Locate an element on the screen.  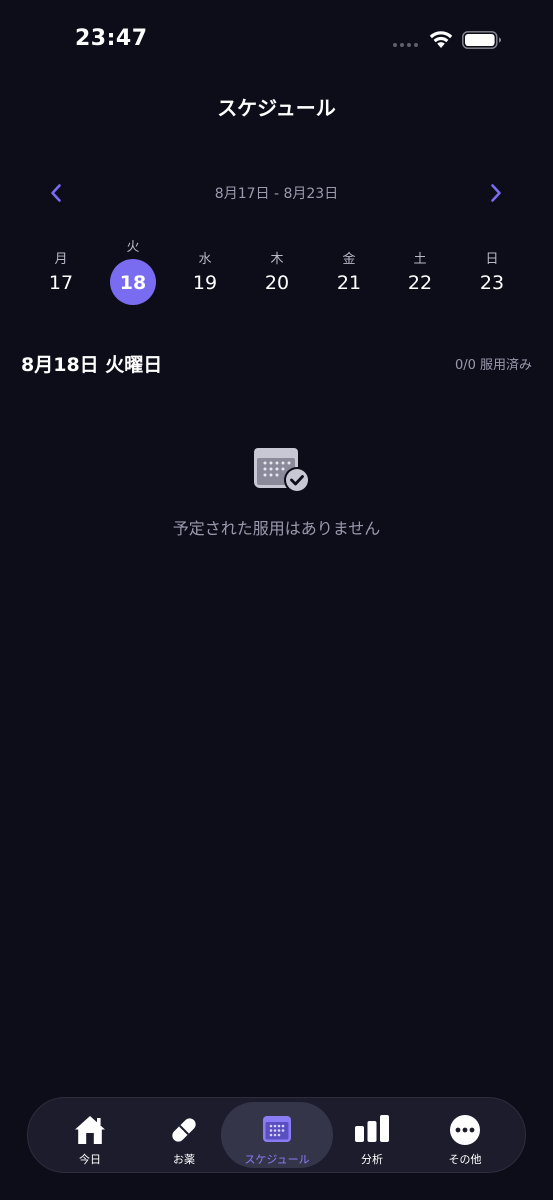
day-number: 17 is located at coordinates (61, 283).